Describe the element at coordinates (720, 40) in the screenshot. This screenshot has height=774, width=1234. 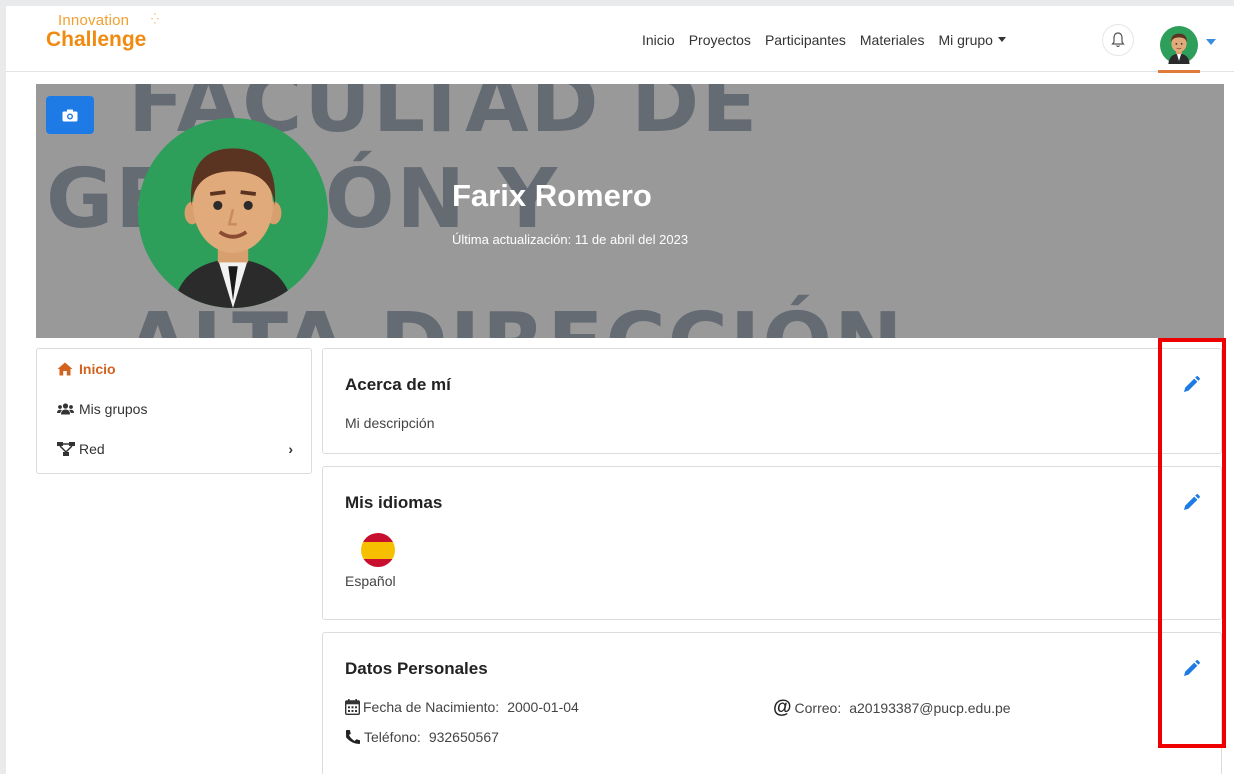
I see `nav-link-proyectos: Proyectos` at that location.